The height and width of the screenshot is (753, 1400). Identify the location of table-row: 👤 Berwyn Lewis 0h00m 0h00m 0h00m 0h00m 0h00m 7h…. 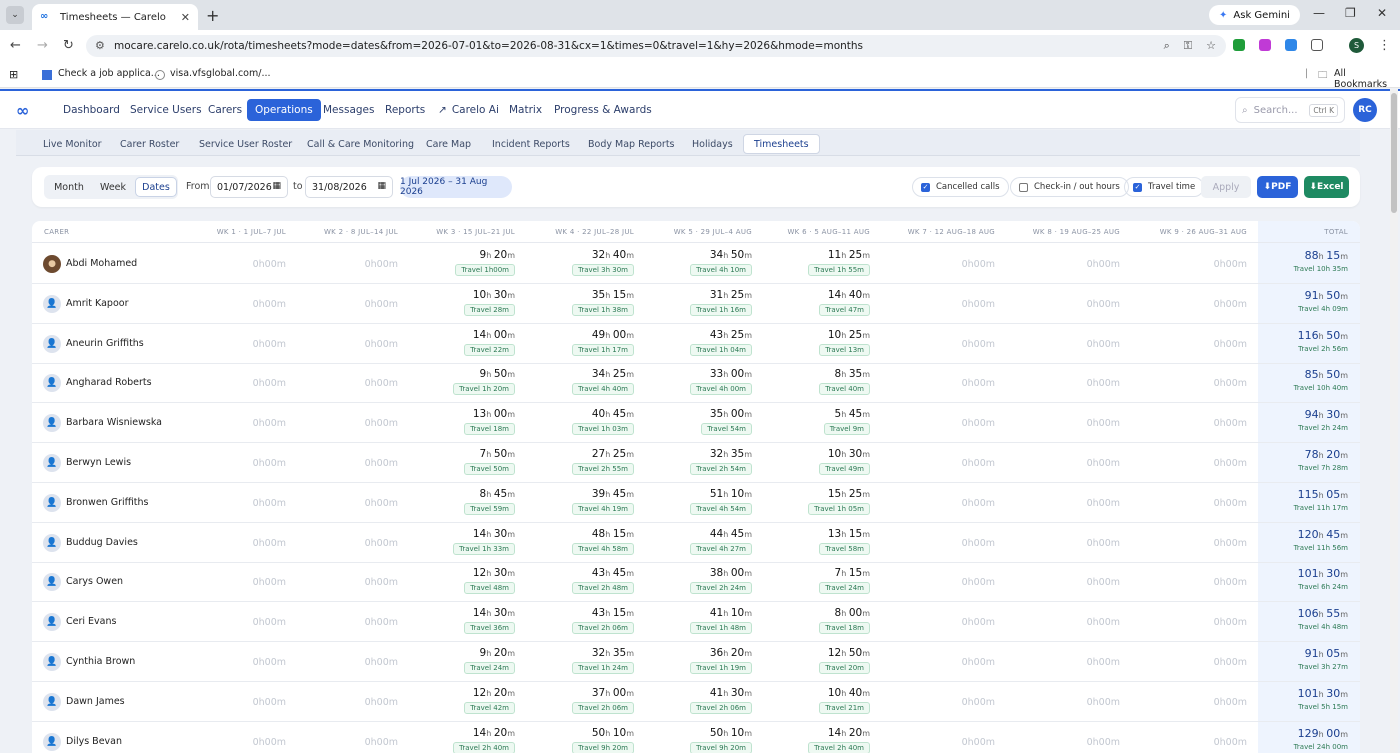
(696, 463).